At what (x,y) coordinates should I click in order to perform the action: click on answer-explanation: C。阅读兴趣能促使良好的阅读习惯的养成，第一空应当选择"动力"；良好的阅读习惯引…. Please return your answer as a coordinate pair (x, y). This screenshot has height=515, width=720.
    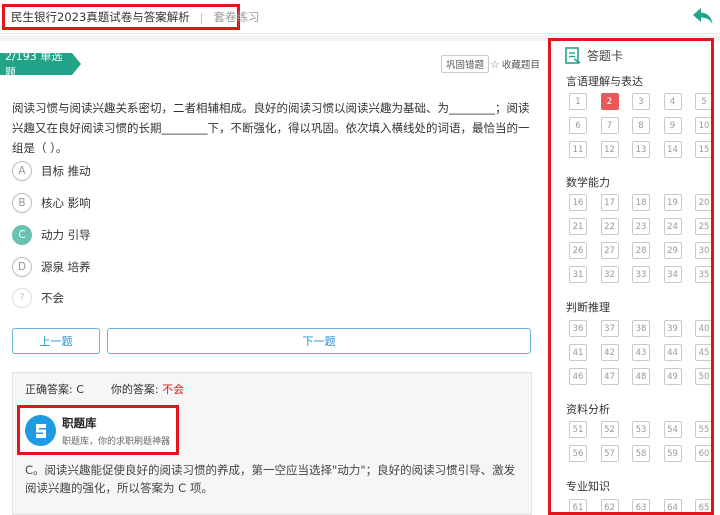
    Looking at the image, I should click on (270, 479).